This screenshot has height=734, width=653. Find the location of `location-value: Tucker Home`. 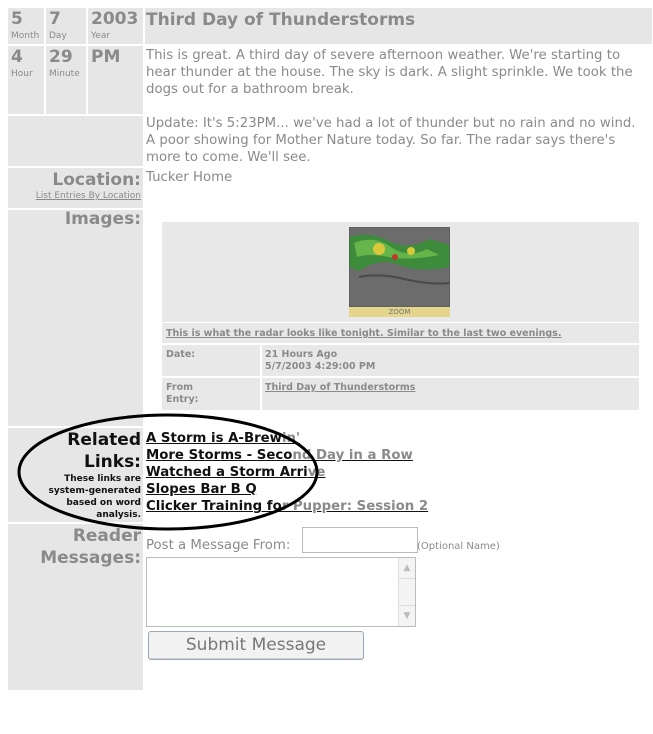

location-value: Tucker Home is located at coordinates (189, 177).